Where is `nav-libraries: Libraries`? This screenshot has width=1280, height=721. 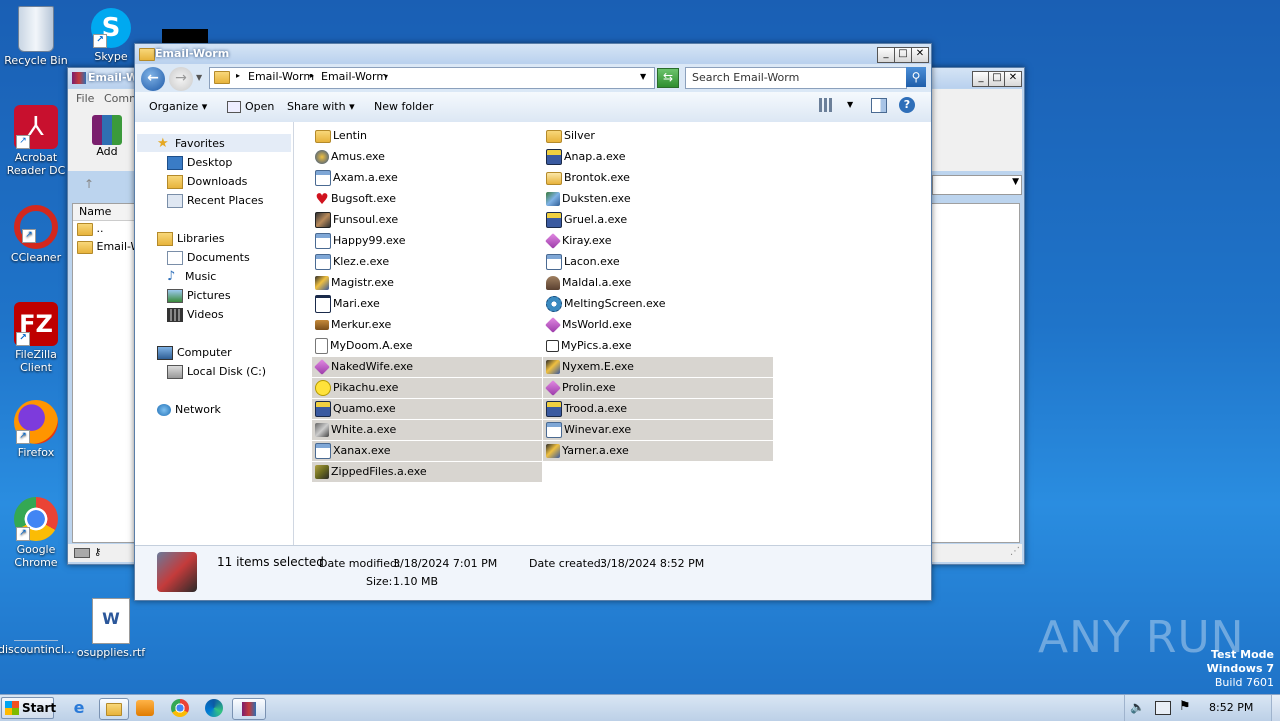
nav-libraries: Libraries is located at coordinates (191, 239).